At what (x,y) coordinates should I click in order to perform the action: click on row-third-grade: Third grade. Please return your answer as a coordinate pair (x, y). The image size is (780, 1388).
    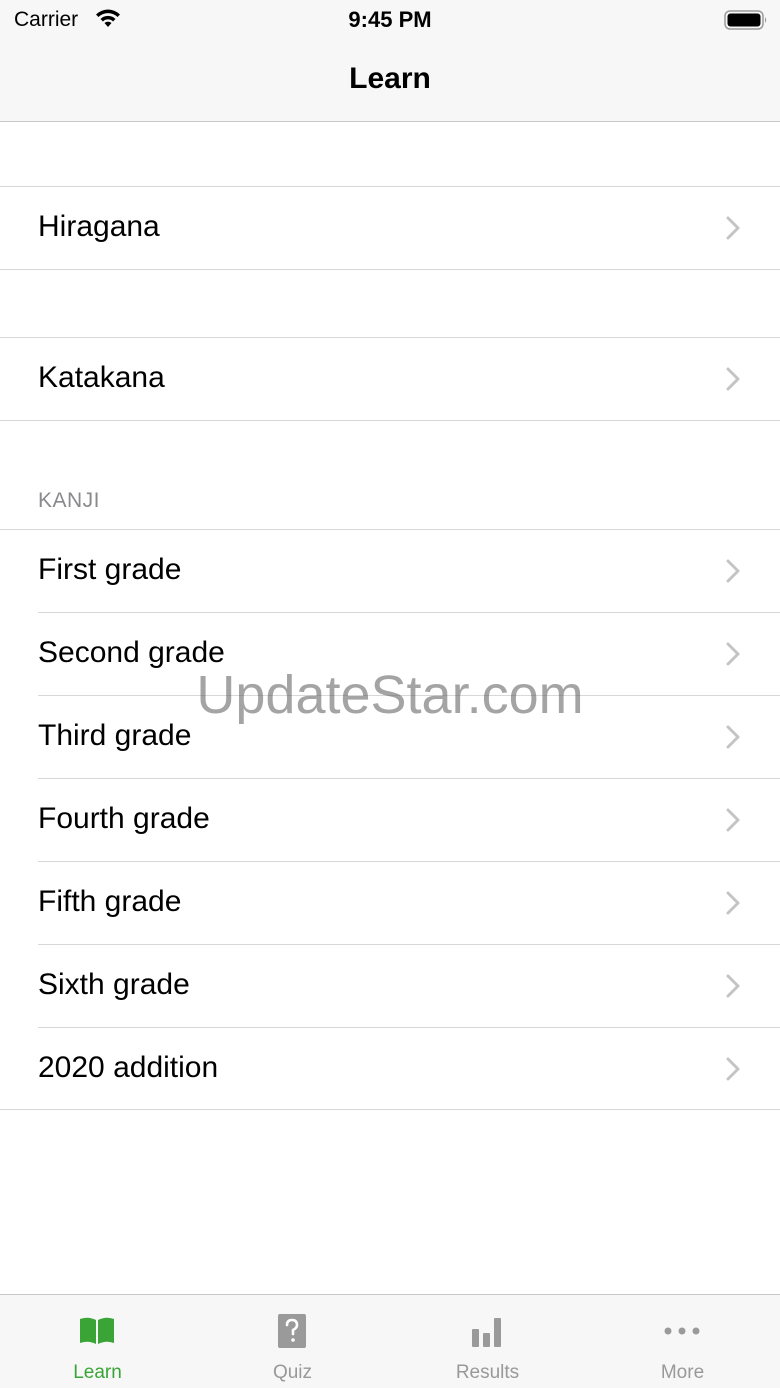
    Looking at the image, I should click on (390, 737).